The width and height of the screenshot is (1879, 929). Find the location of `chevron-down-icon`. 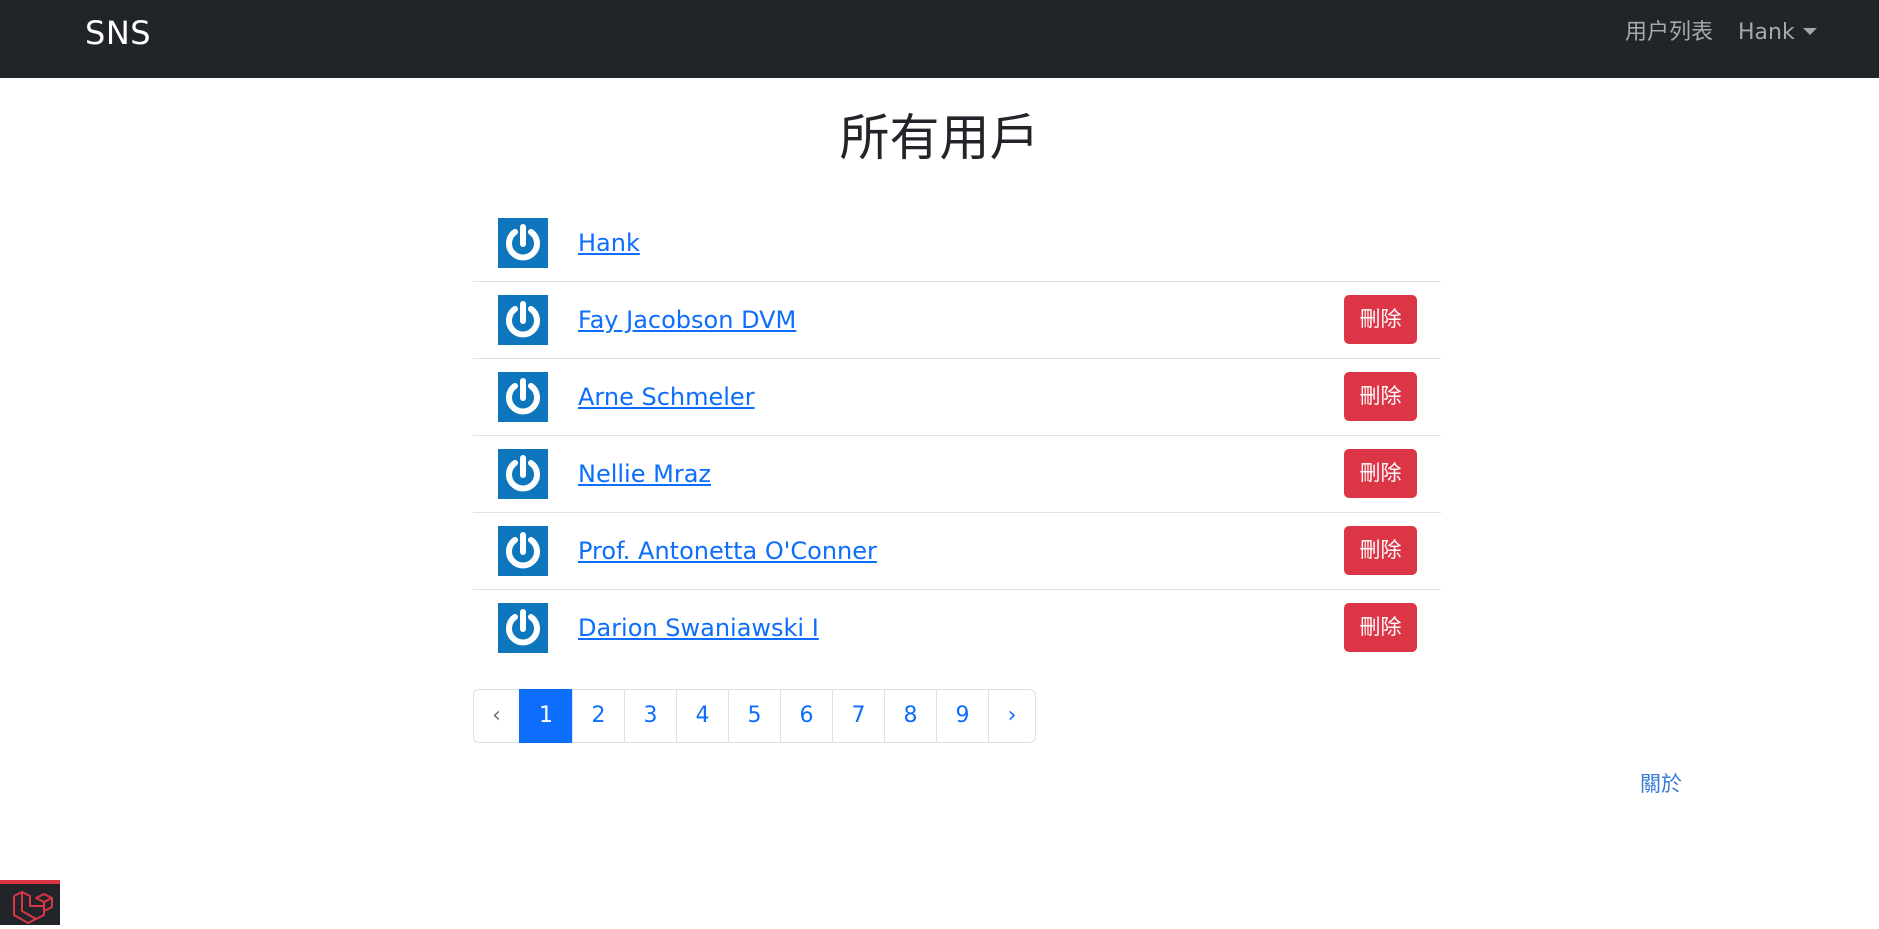

chevron-down-icon is located at coordinates (1809, 31).